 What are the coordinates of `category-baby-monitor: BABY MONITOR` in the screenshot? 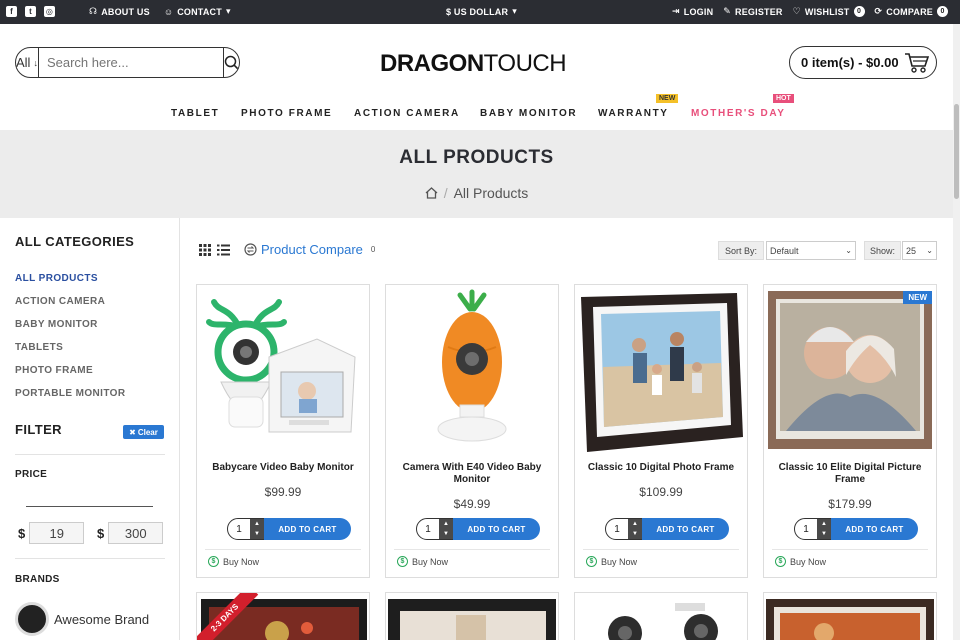 It's located at (56, 324).